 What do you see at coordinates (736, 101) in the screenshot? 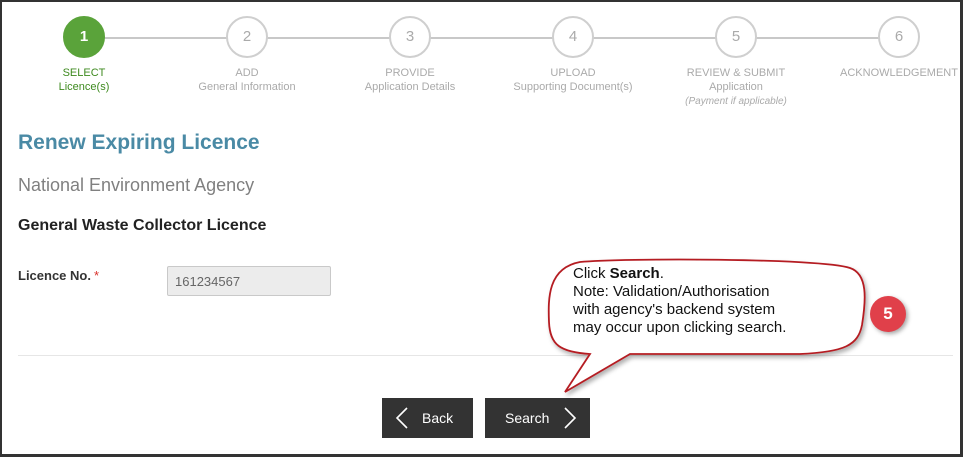
I see `step-note: (Payment if applicable)` at bounding box center [736, 101].